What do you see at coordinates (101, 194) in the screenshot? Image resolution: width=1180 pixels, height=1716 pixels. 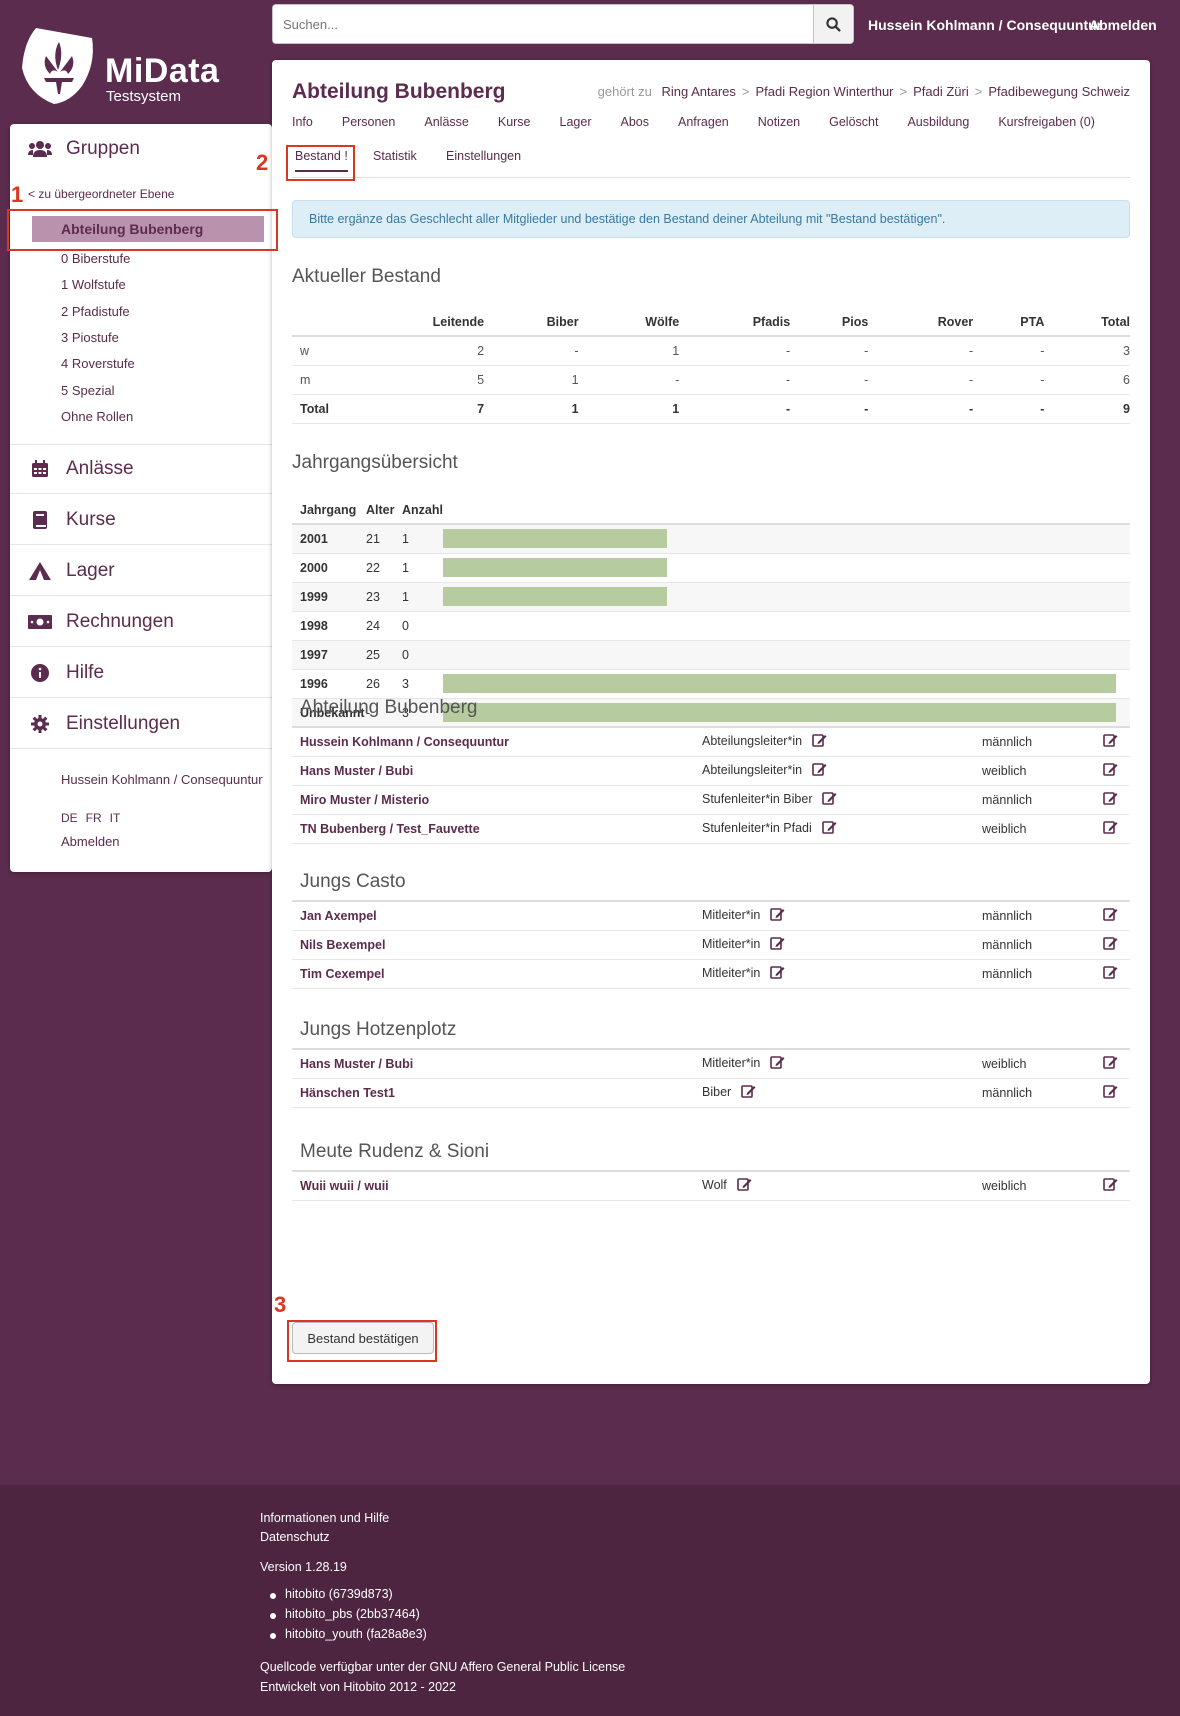 I see `parent-level-link: < zu übergeordneter Ebene` at bounding box center [101, 194].